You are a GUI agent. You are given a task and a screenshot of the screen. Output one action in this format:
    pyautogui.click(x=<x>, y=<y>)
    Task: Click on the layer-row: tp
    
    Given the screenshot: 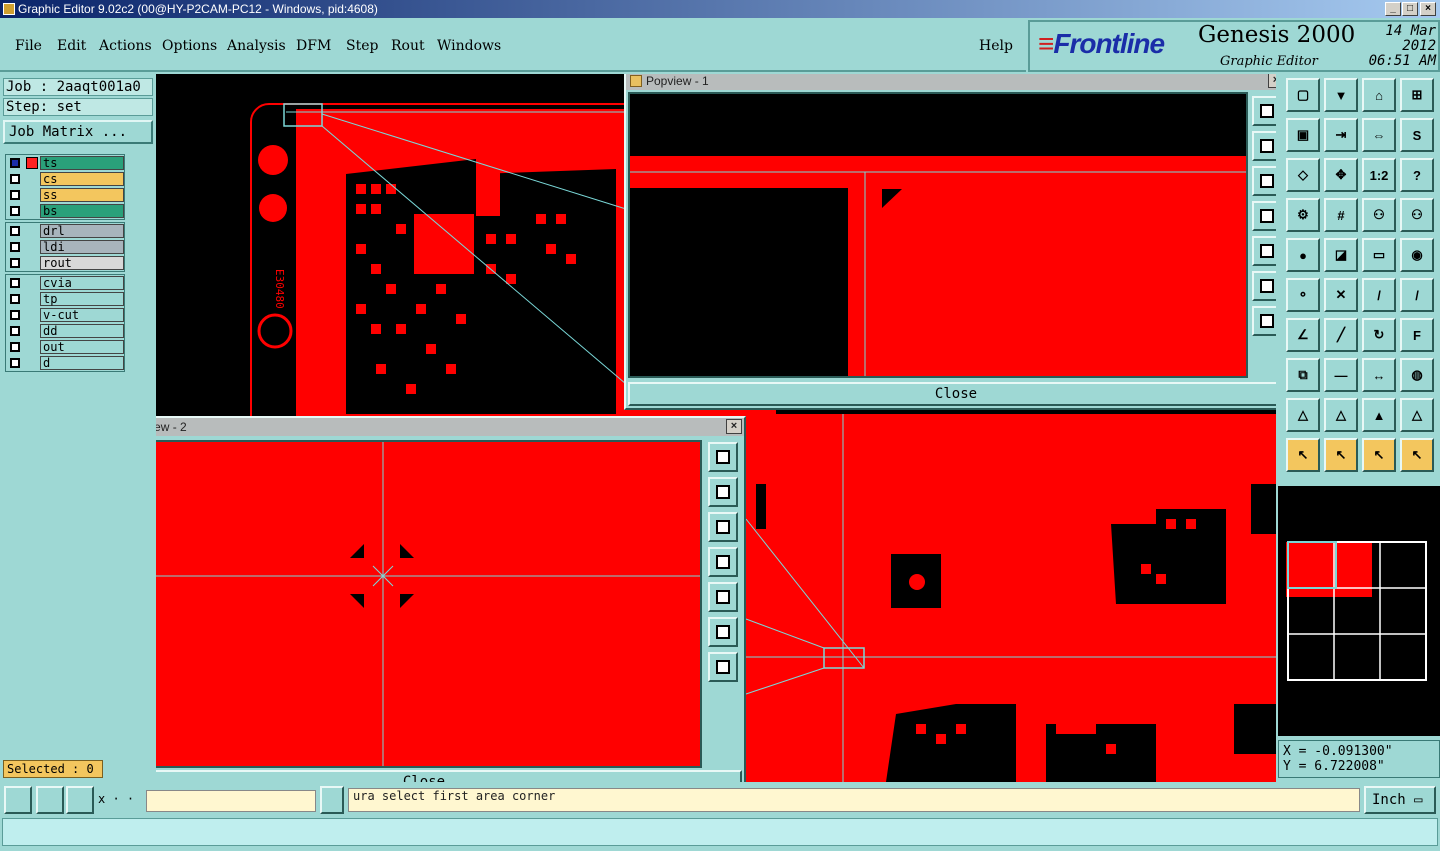 What is the action you would take?
    pyautogui.click(x=65, y=299)
    